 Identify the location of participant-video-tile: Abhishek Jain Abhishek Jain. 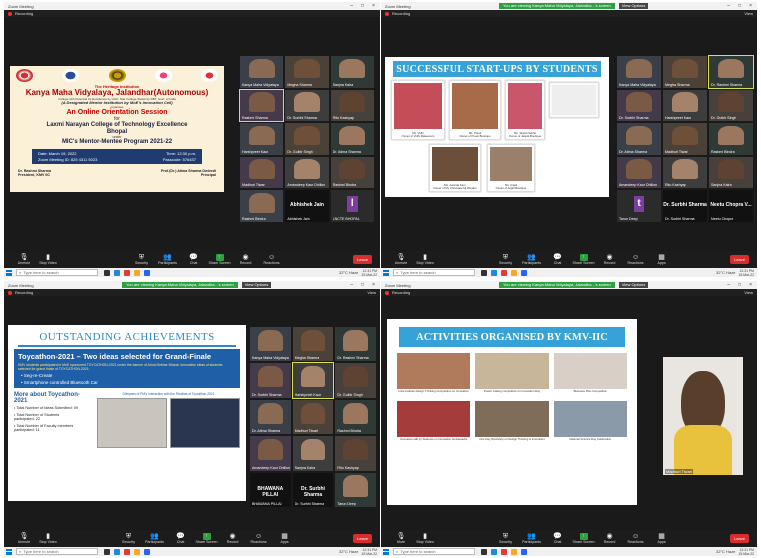
(307, 206).